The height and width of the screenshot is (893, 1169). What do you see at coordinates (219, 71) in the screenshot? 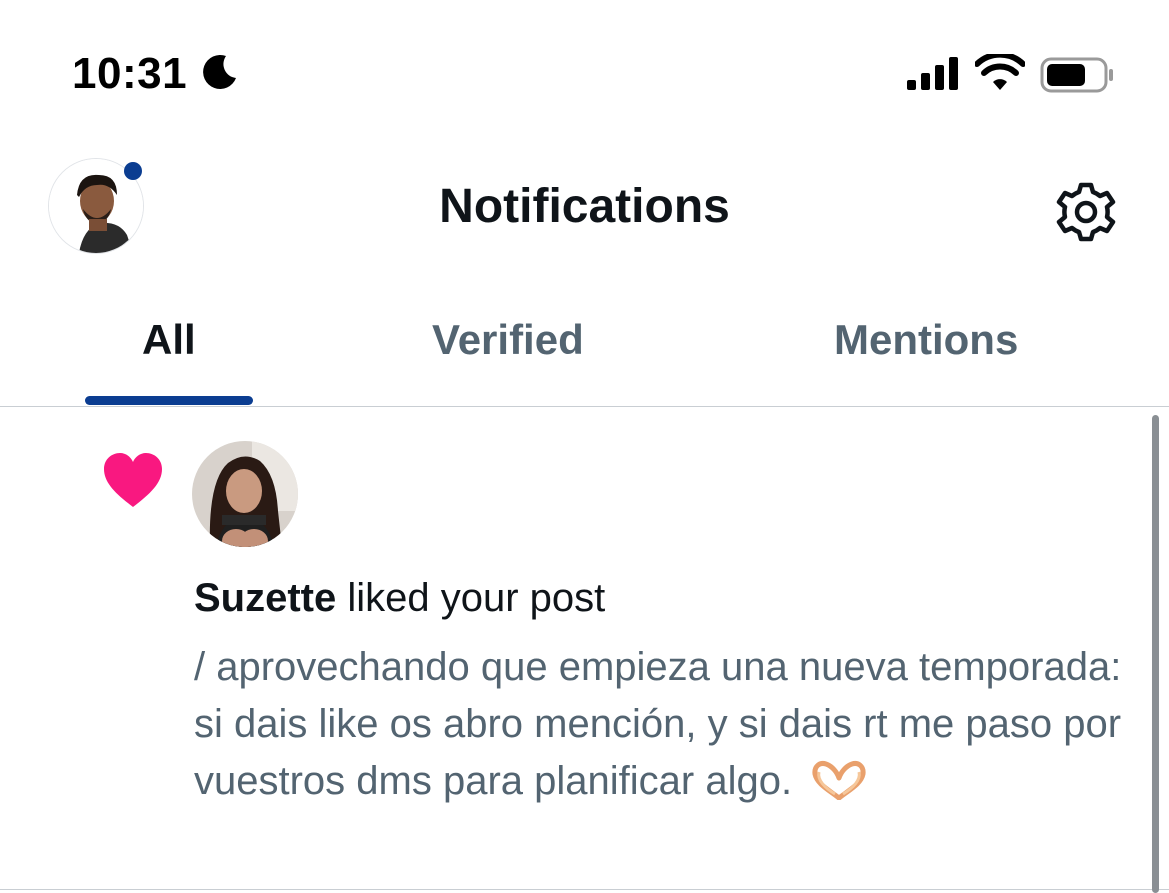
I see `moon-icon` at bounding box center [219, 71].